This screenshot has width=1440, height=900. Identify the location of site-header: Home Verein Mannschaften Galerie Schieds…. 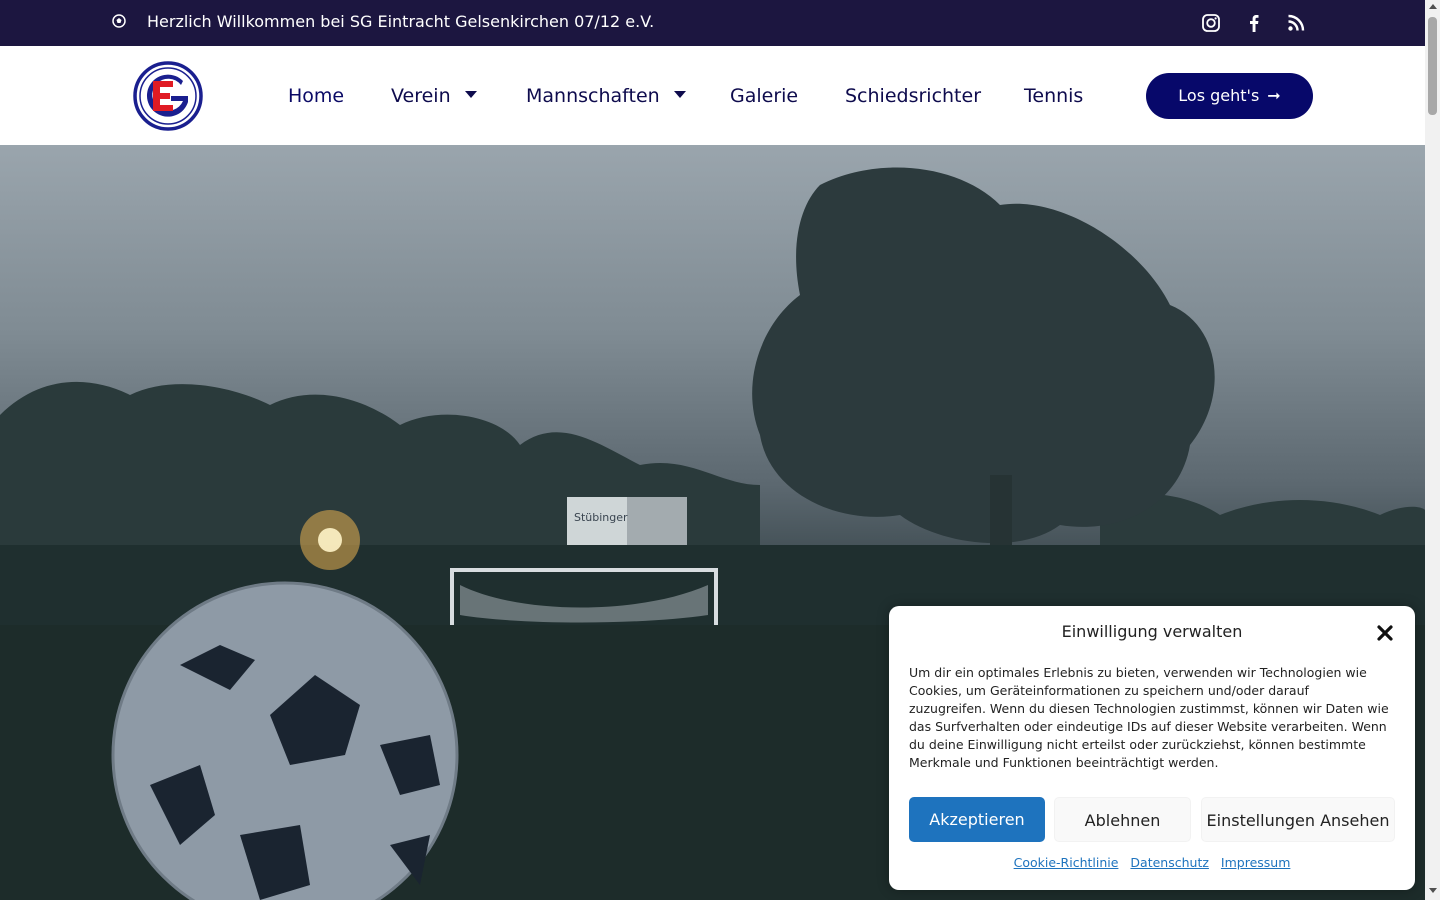
(712, 95).